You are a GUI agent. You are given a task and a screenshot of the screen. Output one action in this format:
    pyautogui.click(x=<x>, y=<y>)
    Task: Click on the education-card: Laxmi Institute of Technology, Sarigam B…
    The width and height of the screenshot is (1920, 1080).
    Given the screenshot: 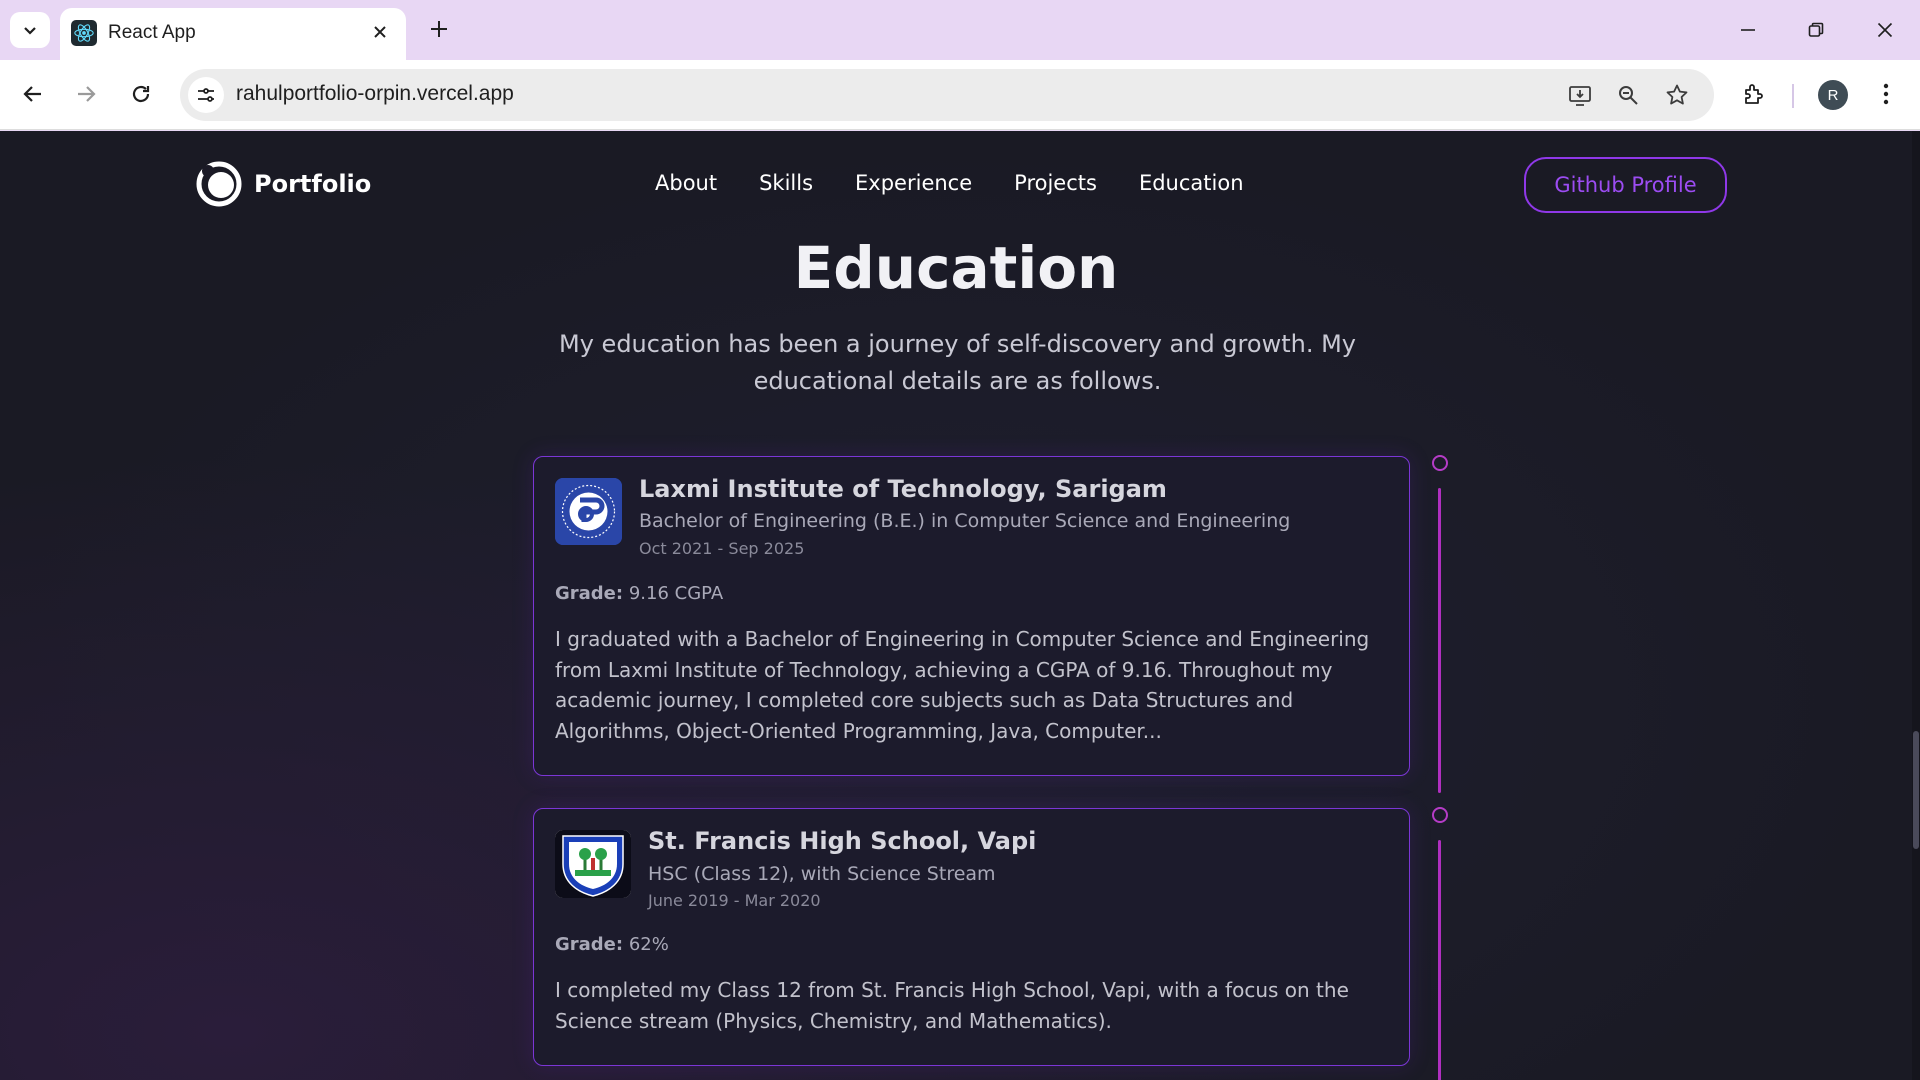 What is the action you would take?
    pyautogui.click(x=971, y=616)
    